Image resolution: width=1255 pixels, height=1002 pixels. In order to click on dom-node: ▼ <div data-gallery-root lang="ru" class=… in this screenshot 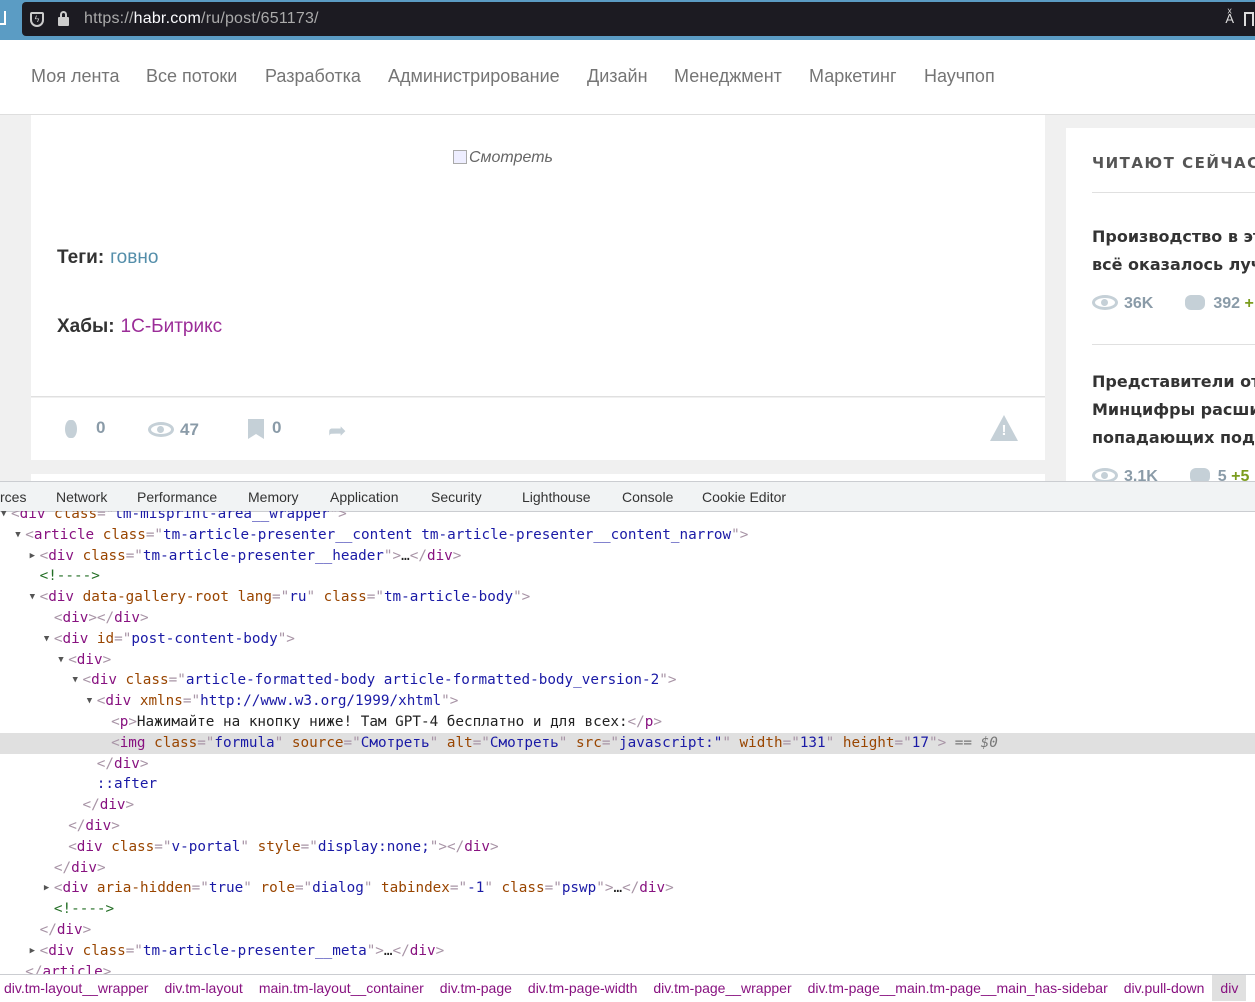, I will do `click(627, 597)`.